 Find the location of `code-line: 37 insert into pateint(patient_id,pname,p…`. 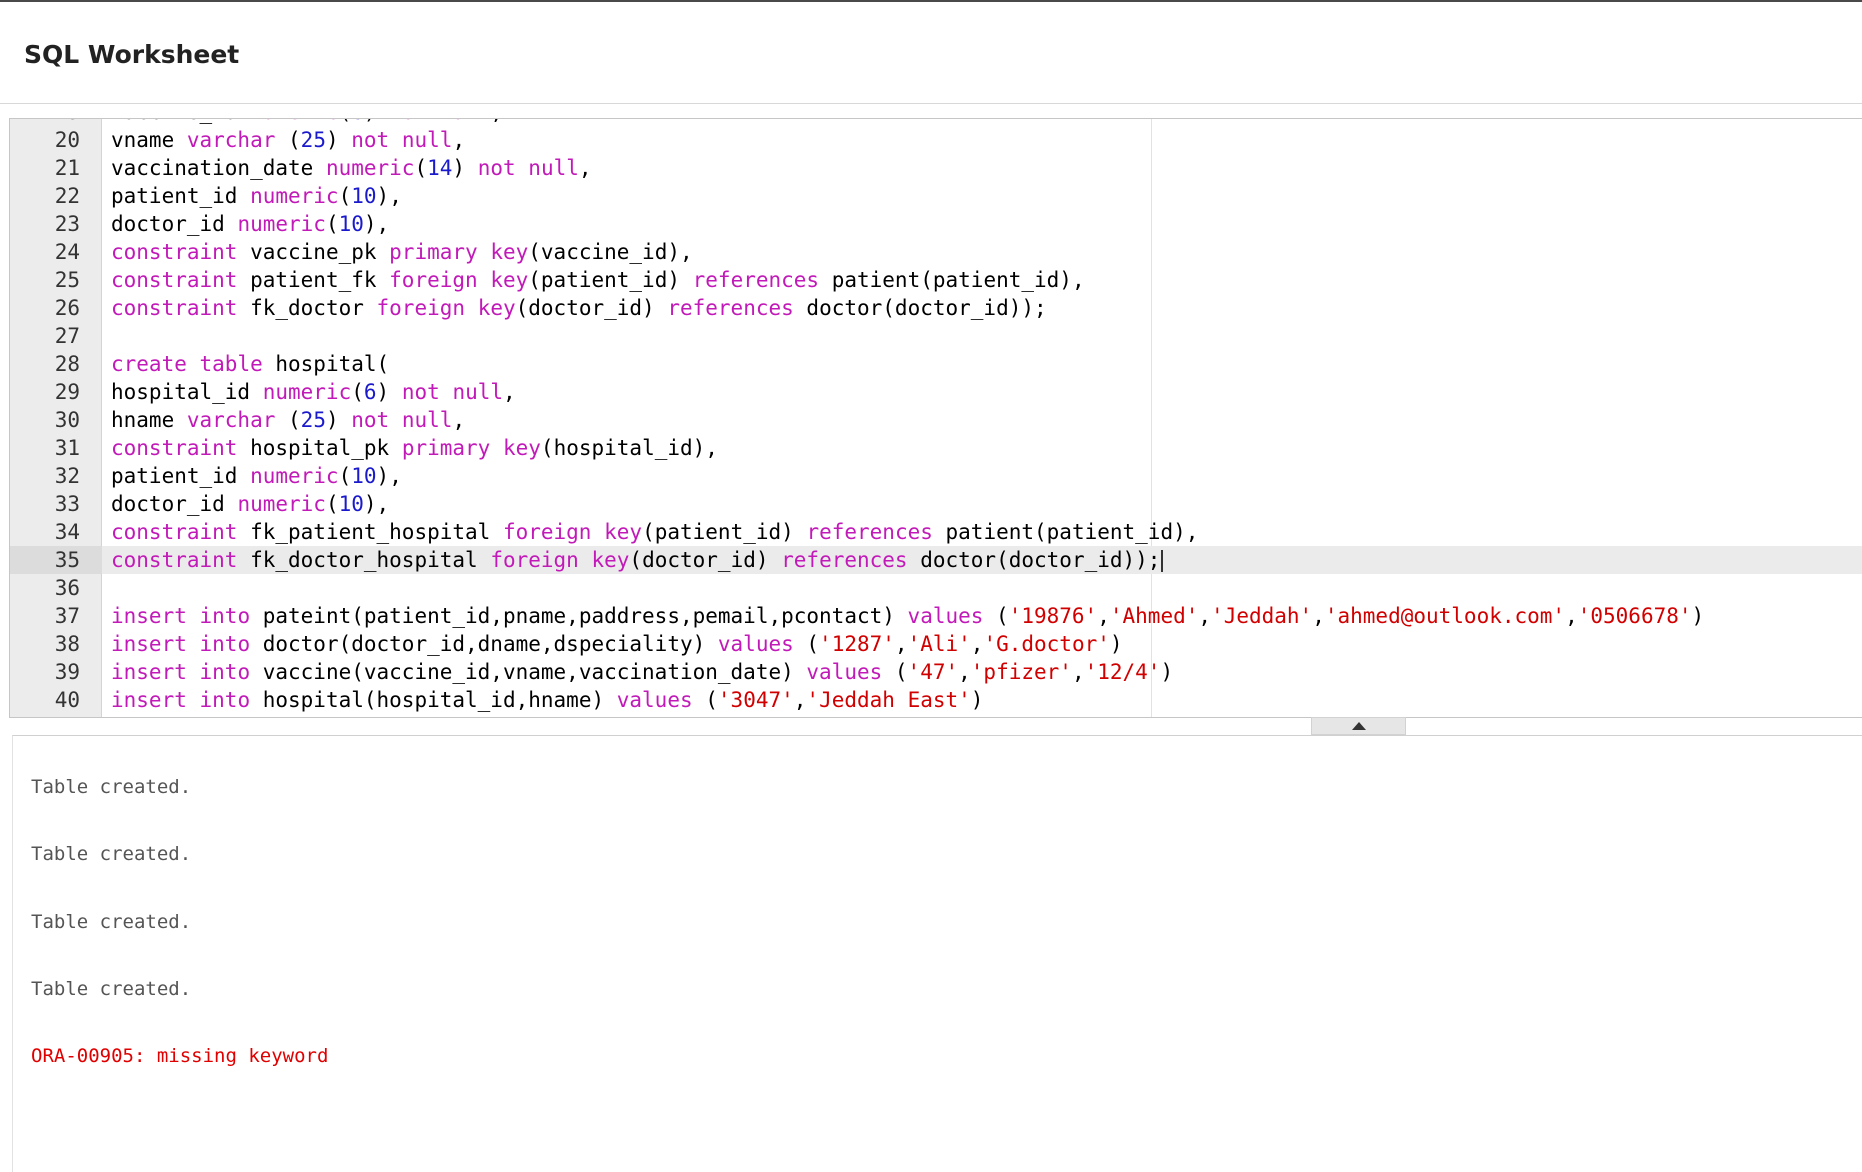

code-line: 37 insert into pateint(patient_id,pname,p… is located at coordinates (936, 616).